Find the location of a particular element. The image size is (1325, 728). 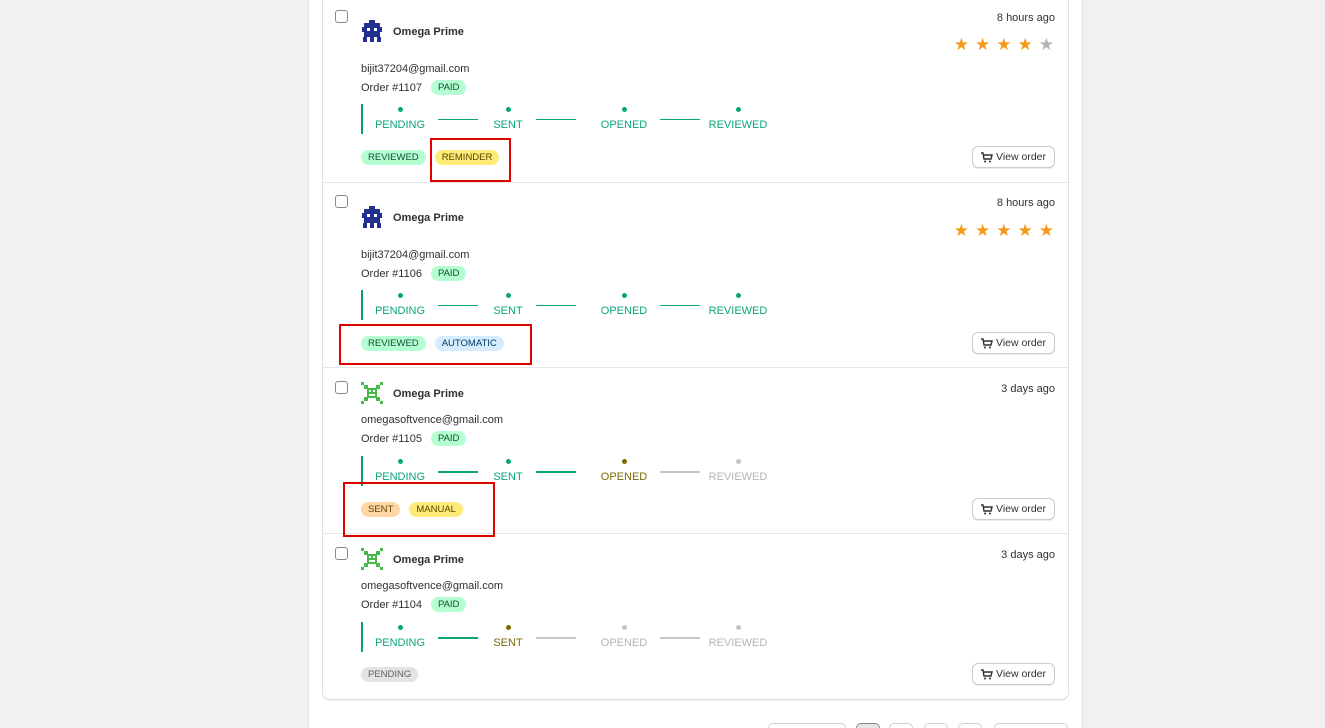

order-line: Order #1106 PAID is located at coordinates (414, 273).